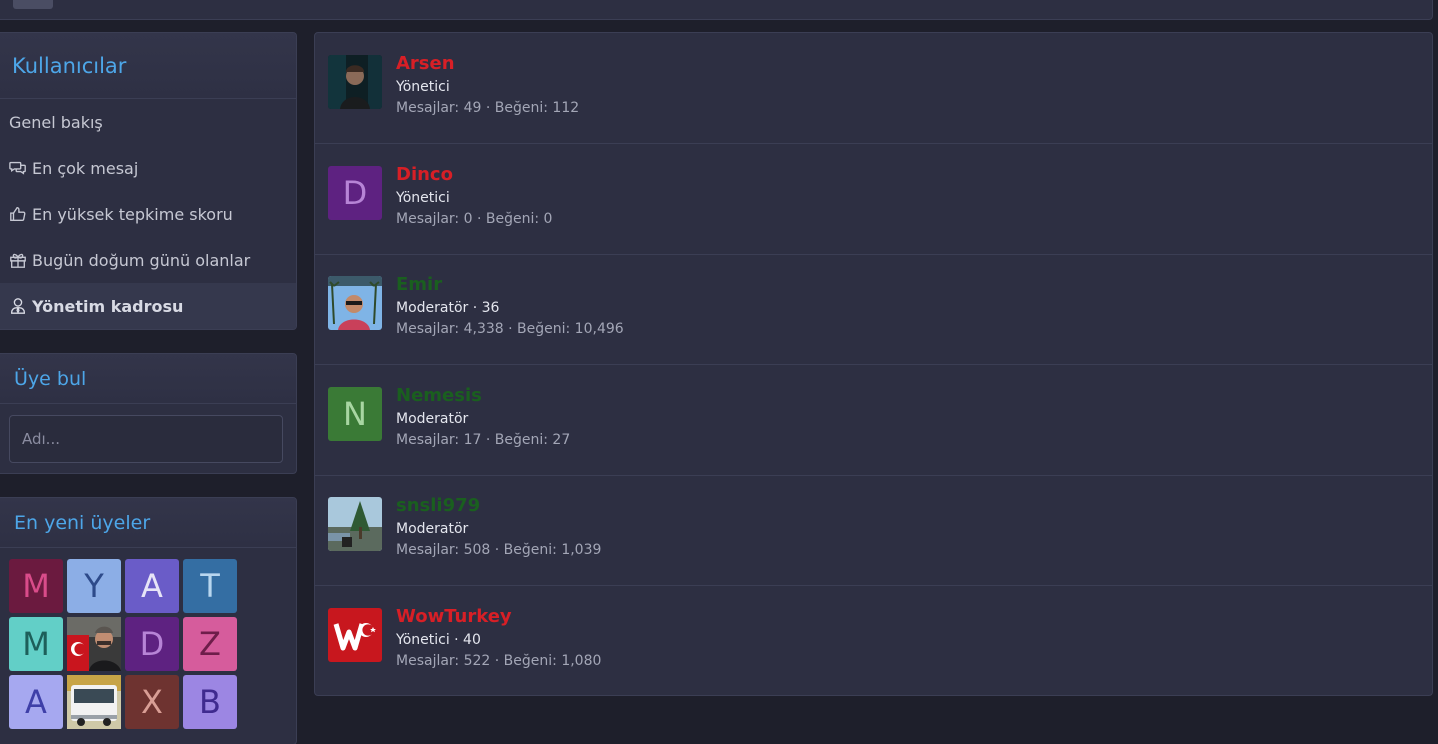 This screenshot has width=1438, height=744. Describe the element at coordinates (210, 644) in the screenshot. I see `member-avatar: Z` at that location.